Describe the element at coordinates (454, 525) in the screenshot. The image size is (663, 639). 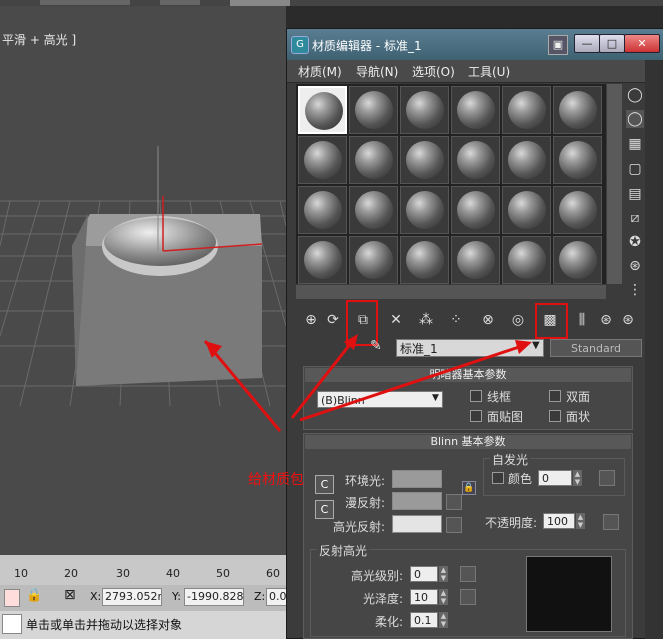
I see `specular-map-button` at that location.